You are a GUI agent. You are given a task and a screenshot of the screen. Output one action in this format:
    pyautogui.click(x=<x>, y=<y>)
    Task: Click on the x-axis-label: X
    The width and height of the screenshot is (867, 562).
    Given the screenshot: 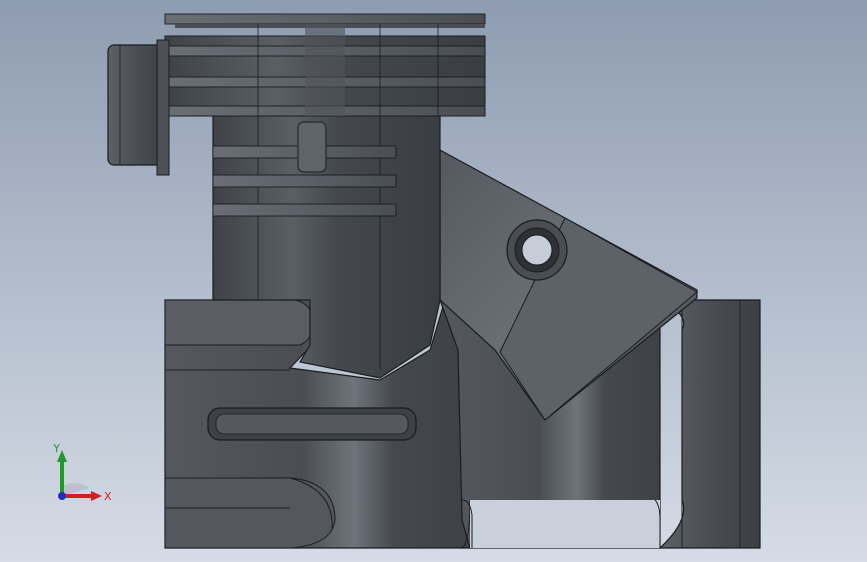 What is the action you would take?
    pyautogui.click(x=108, y=496)
    